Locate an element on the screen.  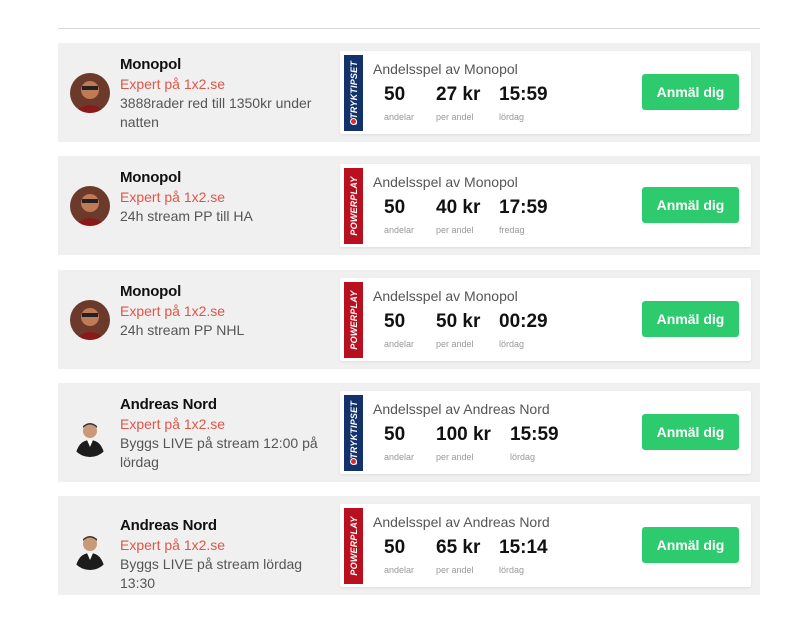
deadline-value: 15:14 is located at coordinates (523, 547).